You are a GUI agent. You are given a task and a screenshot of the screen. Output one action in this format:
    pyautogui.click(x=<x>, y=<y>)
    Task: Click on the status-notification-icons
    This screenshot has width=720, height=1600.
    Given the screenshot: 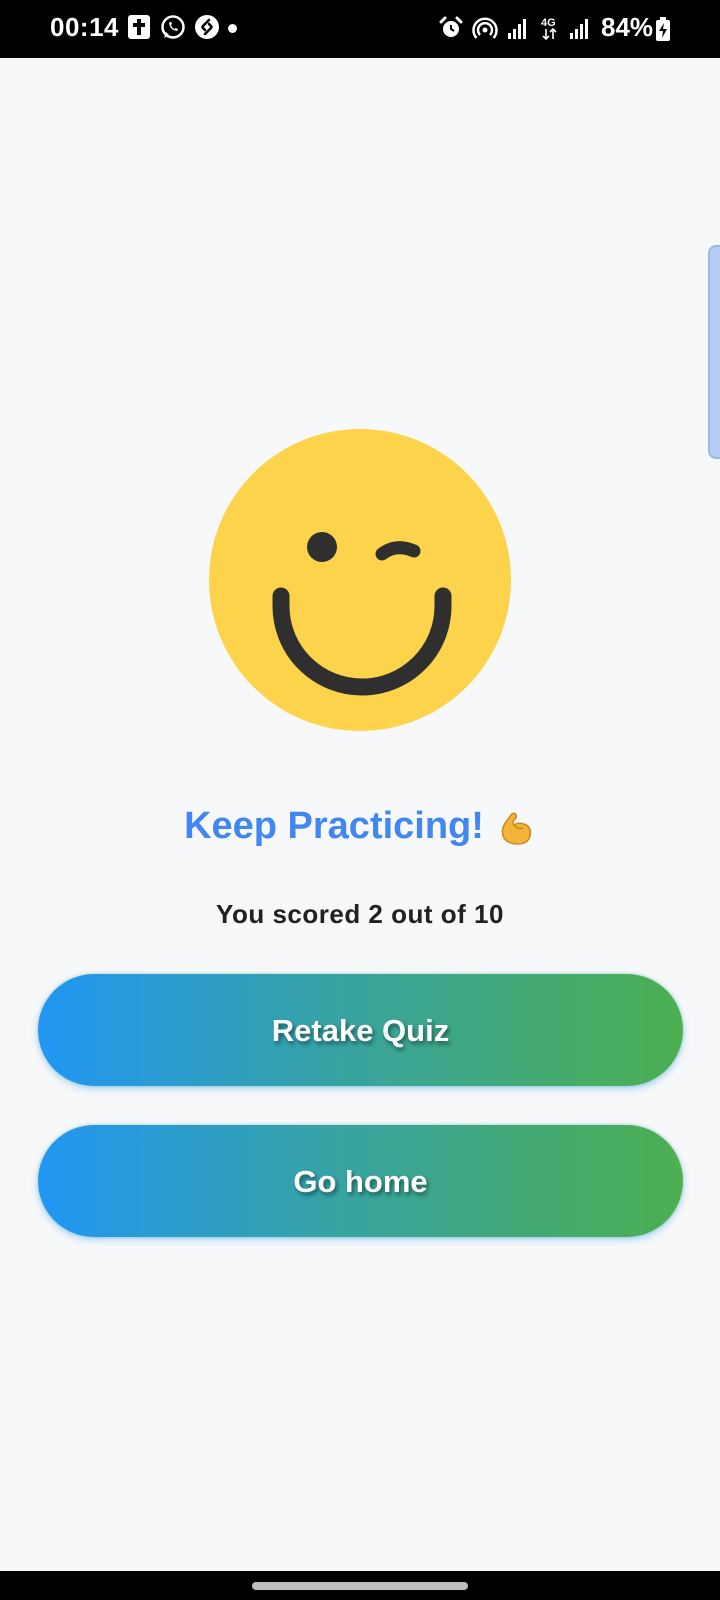 What is the action you would take?
    pyautogui.click(x=173, y=27)
    